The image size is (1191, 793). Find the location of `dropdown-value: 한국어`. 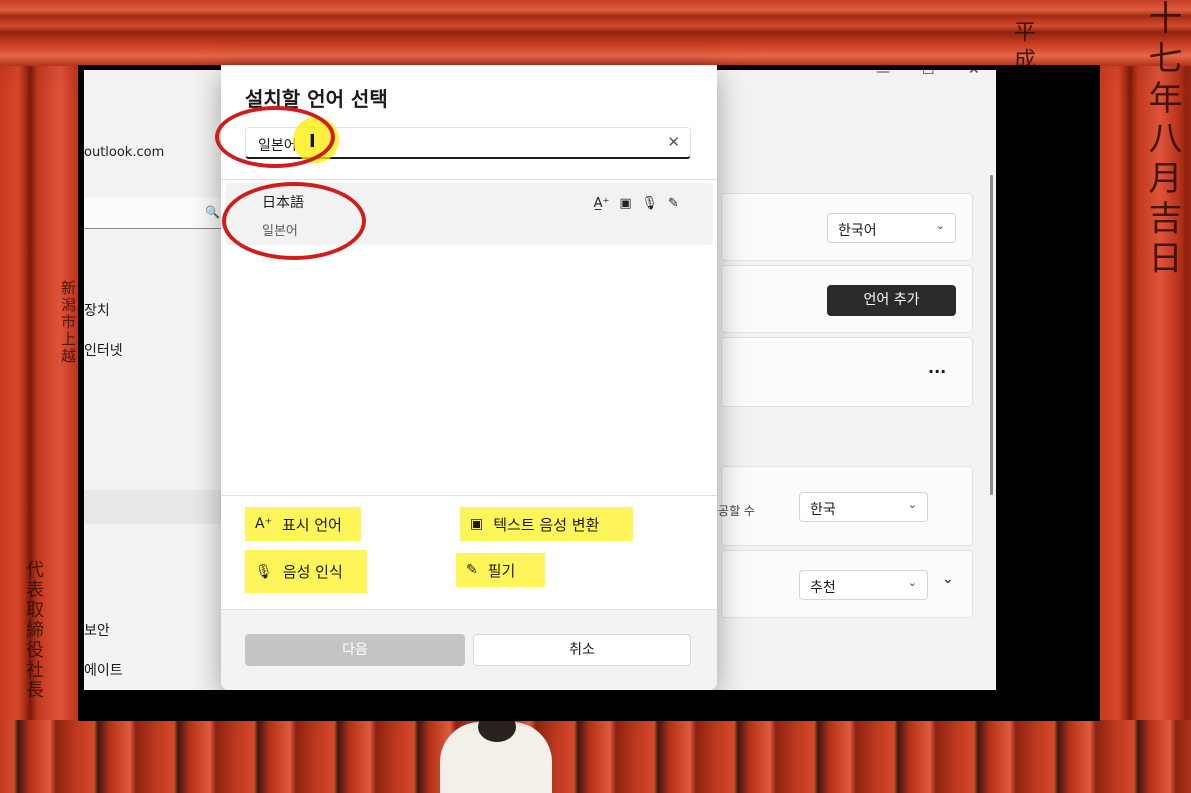

dropdown-value: 한국어 is located at coordinates (857, 231).